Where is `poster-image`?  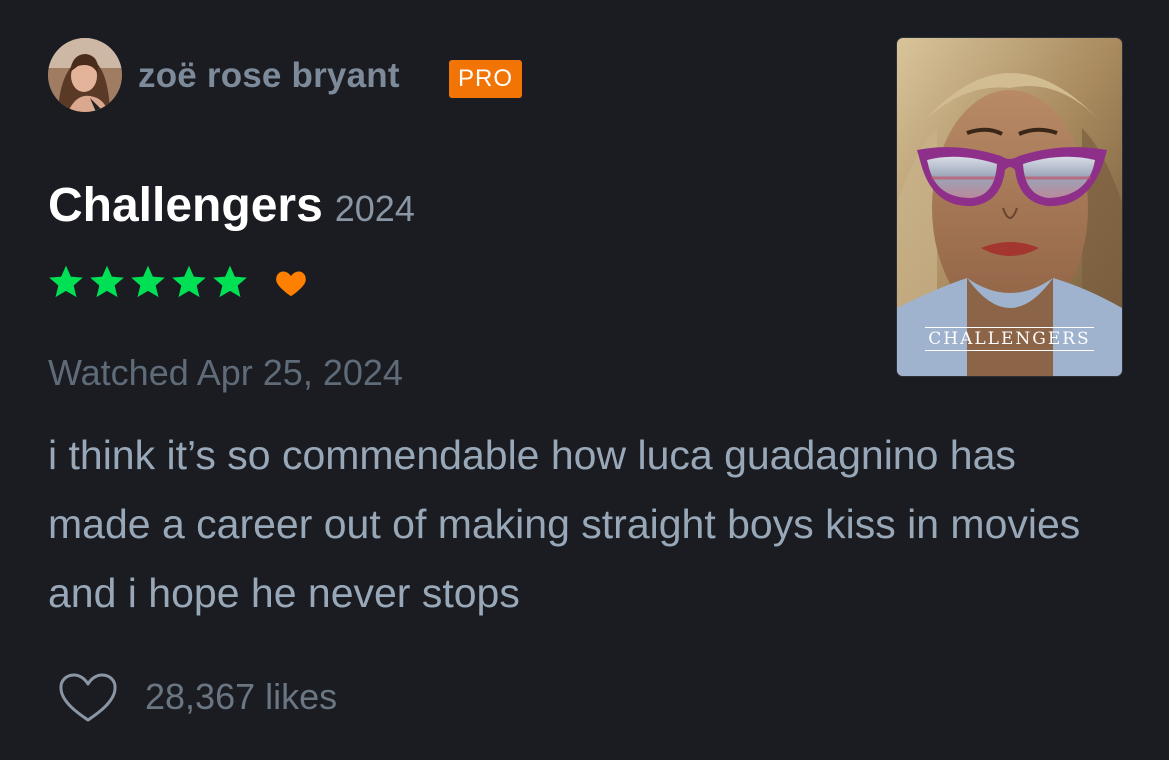
poster-image is located at coordinates (1009, 207).